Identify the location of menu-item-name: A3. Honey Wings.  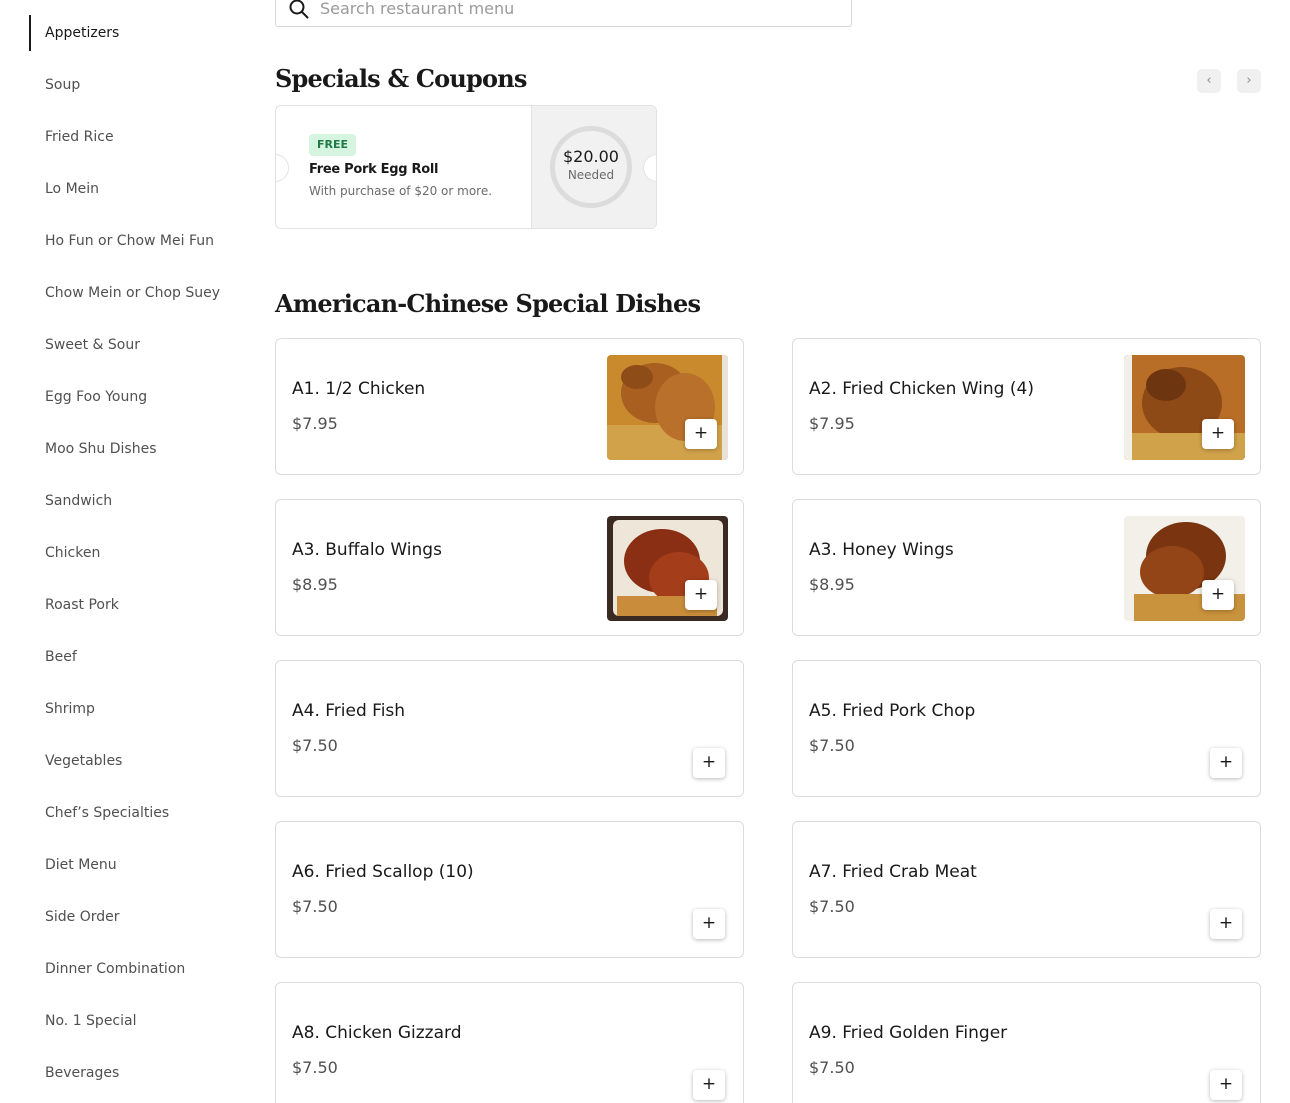
(881, 550).